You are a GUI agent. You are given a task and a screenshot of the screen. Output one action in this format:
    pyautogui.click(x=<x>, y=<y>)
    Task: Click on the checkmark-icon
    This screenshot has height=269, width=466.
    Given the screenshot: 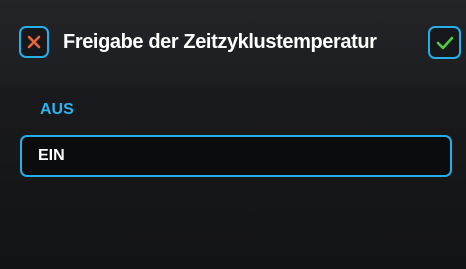 What is the action you would take?
    pyautogui.click(x=444, y=42)
    